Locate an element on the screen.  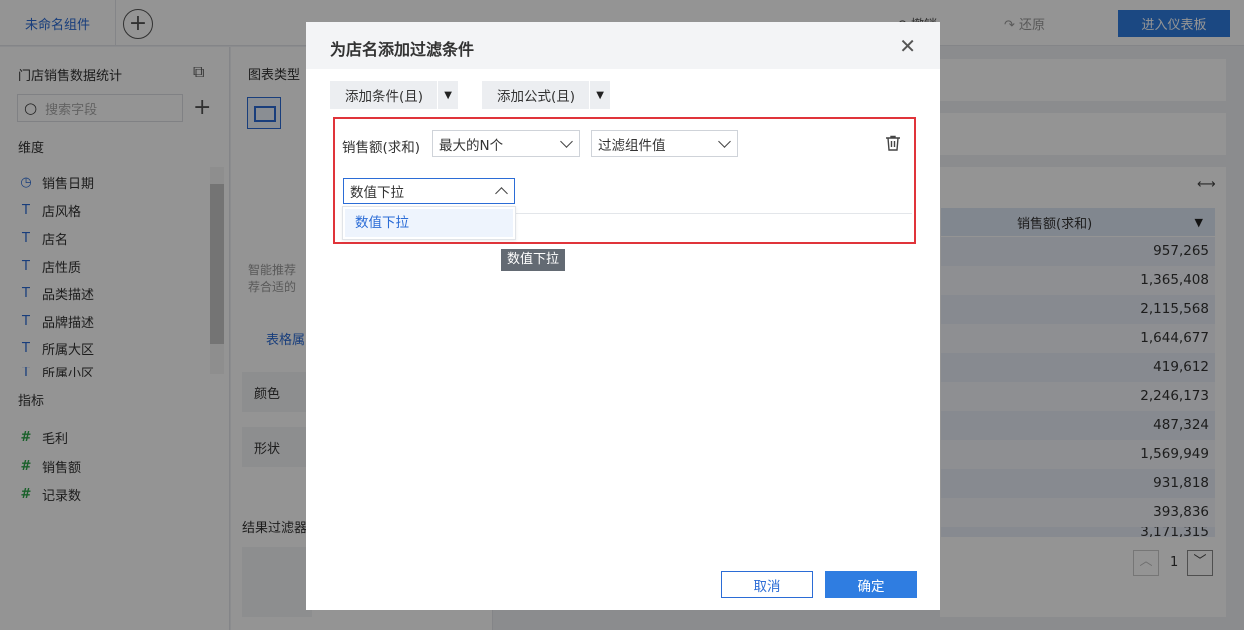
value-type-select: 过滤组件值 is located at coordinates (664, 143).